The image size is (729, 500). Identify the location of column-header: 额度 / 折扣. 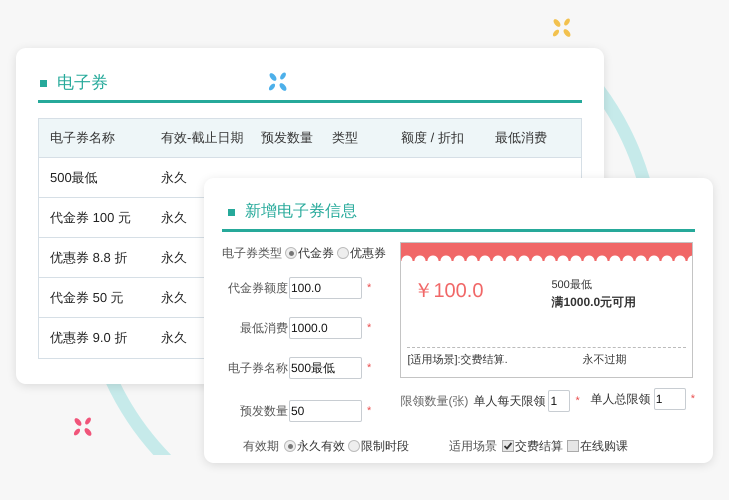
(433, 138).